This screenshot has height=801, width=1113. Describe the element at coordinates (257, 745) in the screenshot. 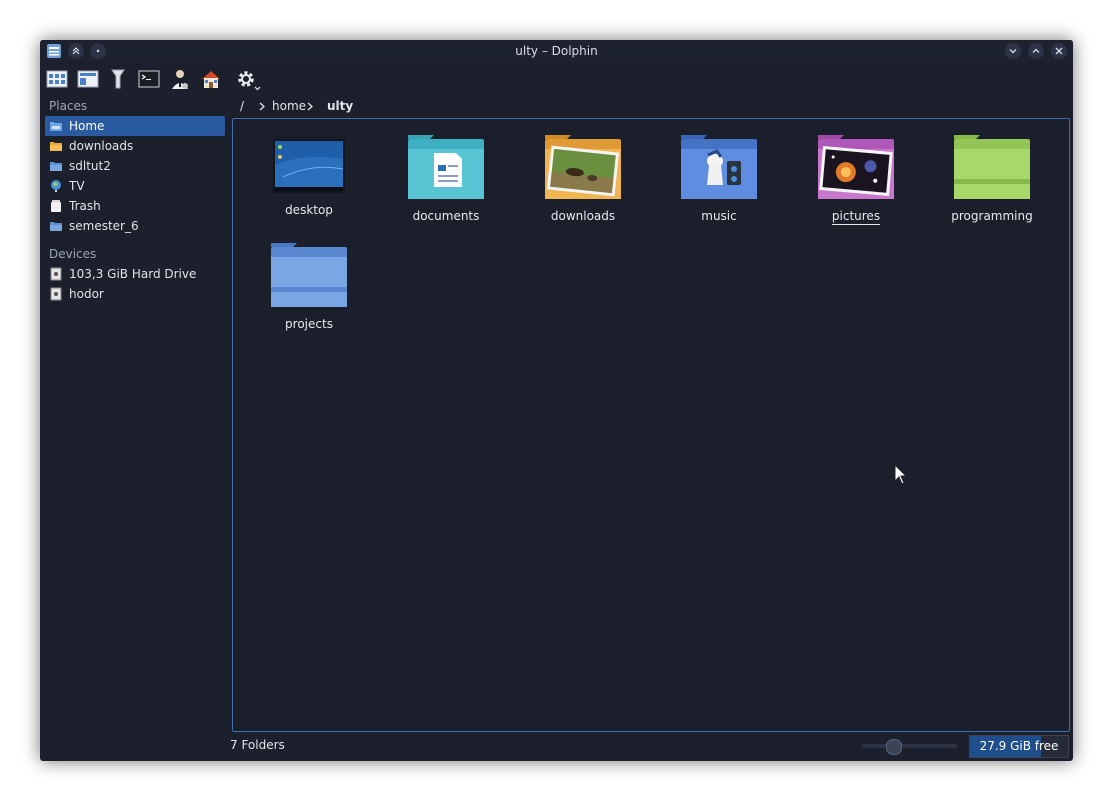

I see `folder-count-status: 7 Folders` at that location.